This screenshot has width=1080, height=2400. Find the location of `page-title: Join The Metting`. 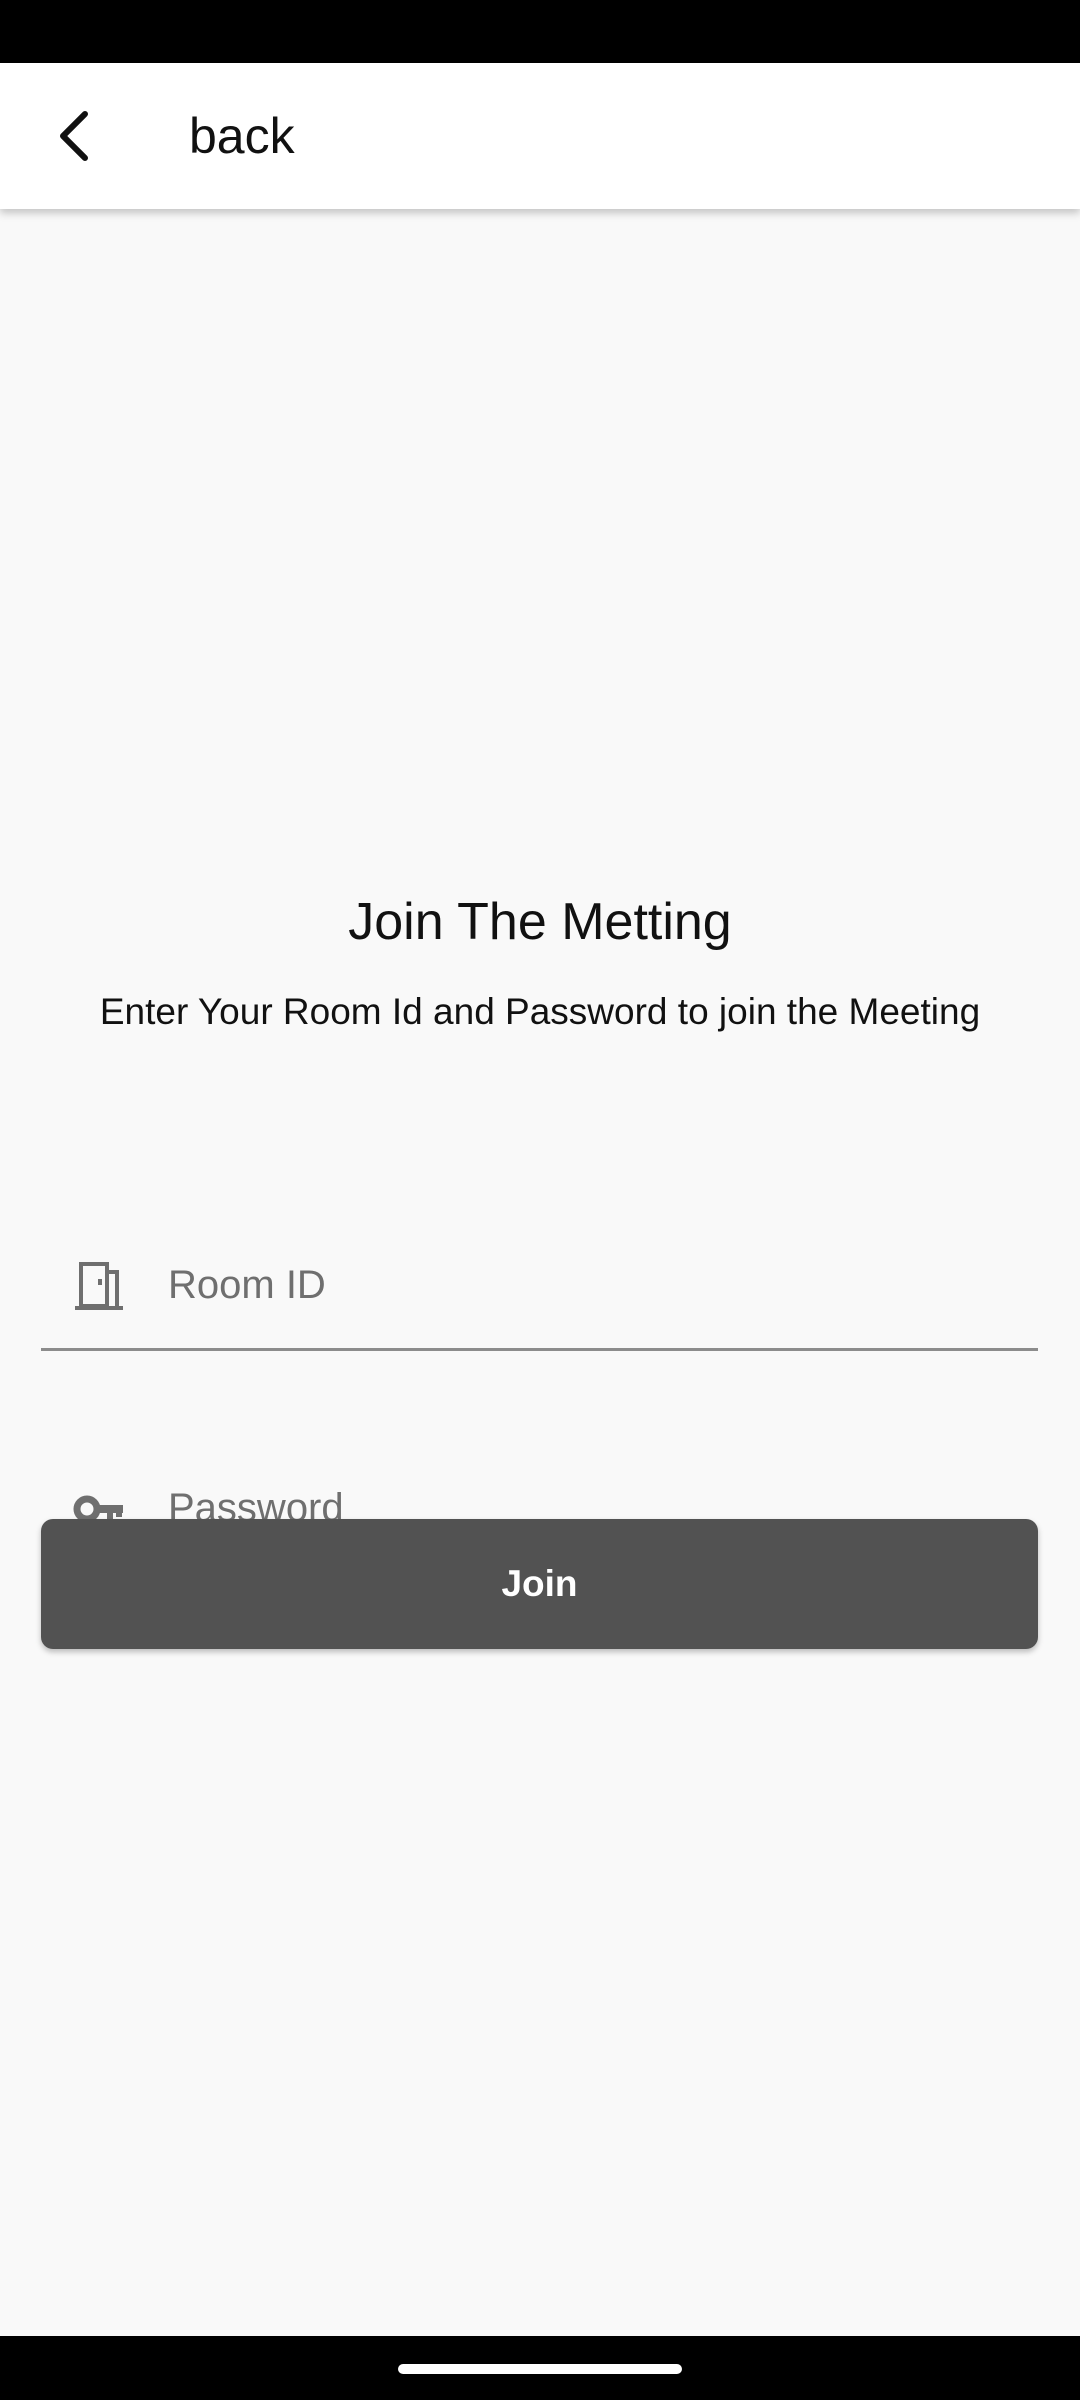

page-title: Join The Metting is located at coordinates (540, 922).